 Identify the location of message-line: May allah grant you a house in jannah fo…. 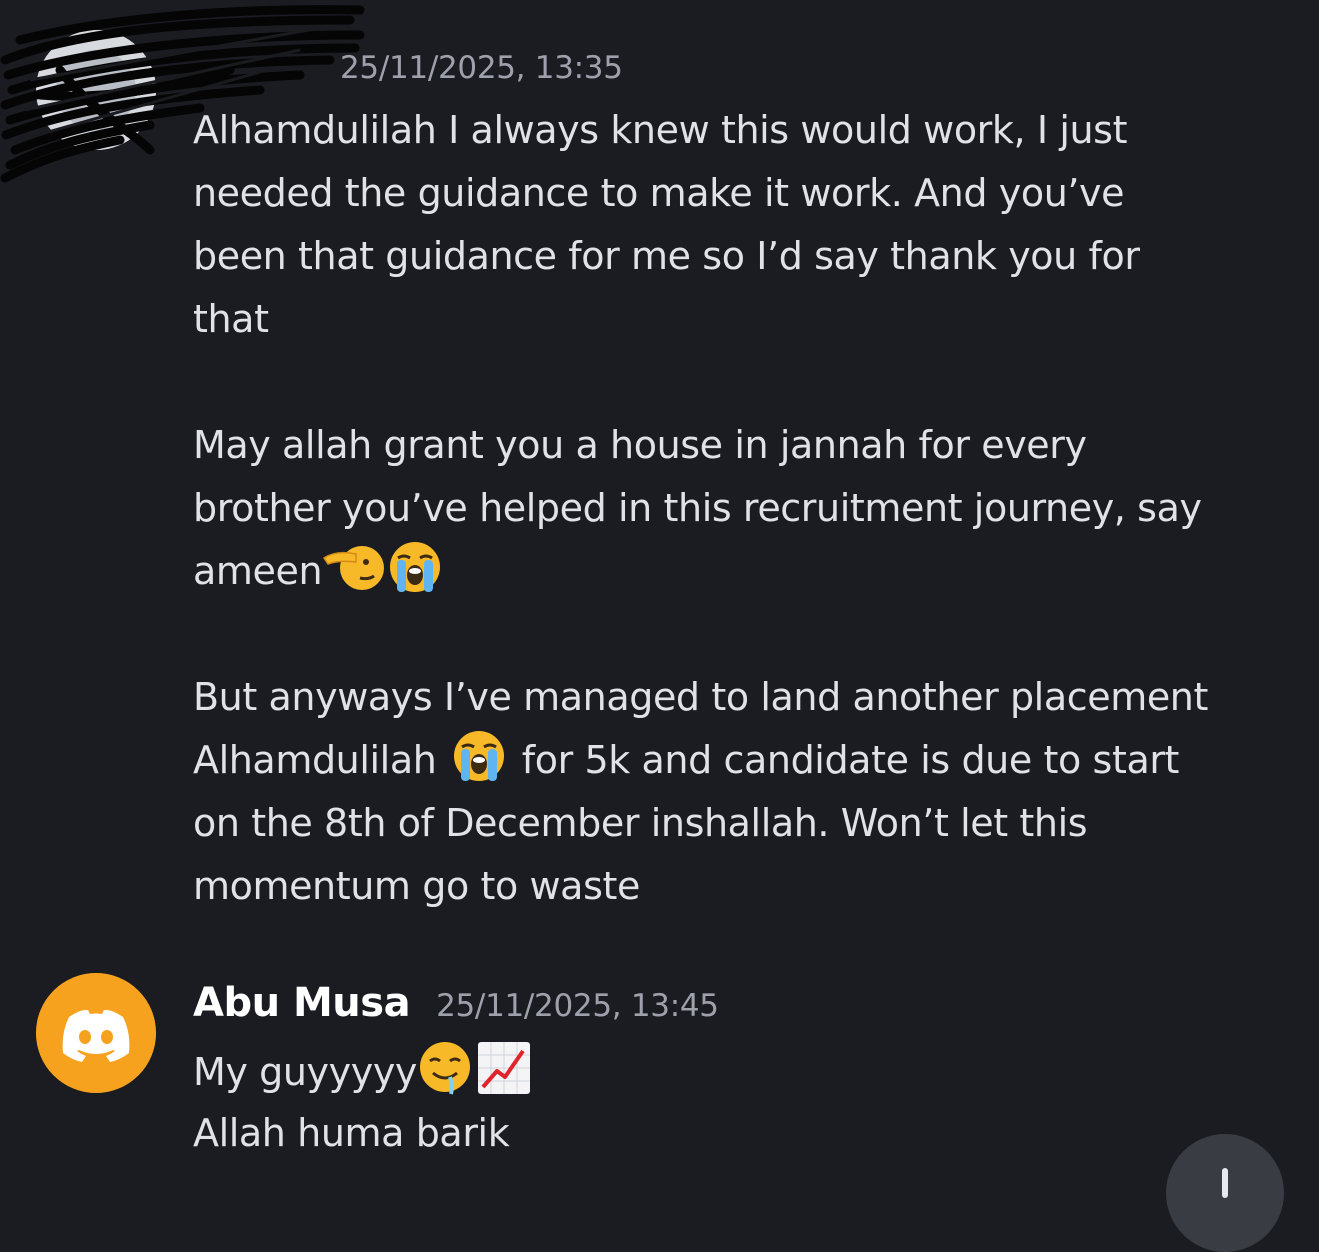
(640, 445).